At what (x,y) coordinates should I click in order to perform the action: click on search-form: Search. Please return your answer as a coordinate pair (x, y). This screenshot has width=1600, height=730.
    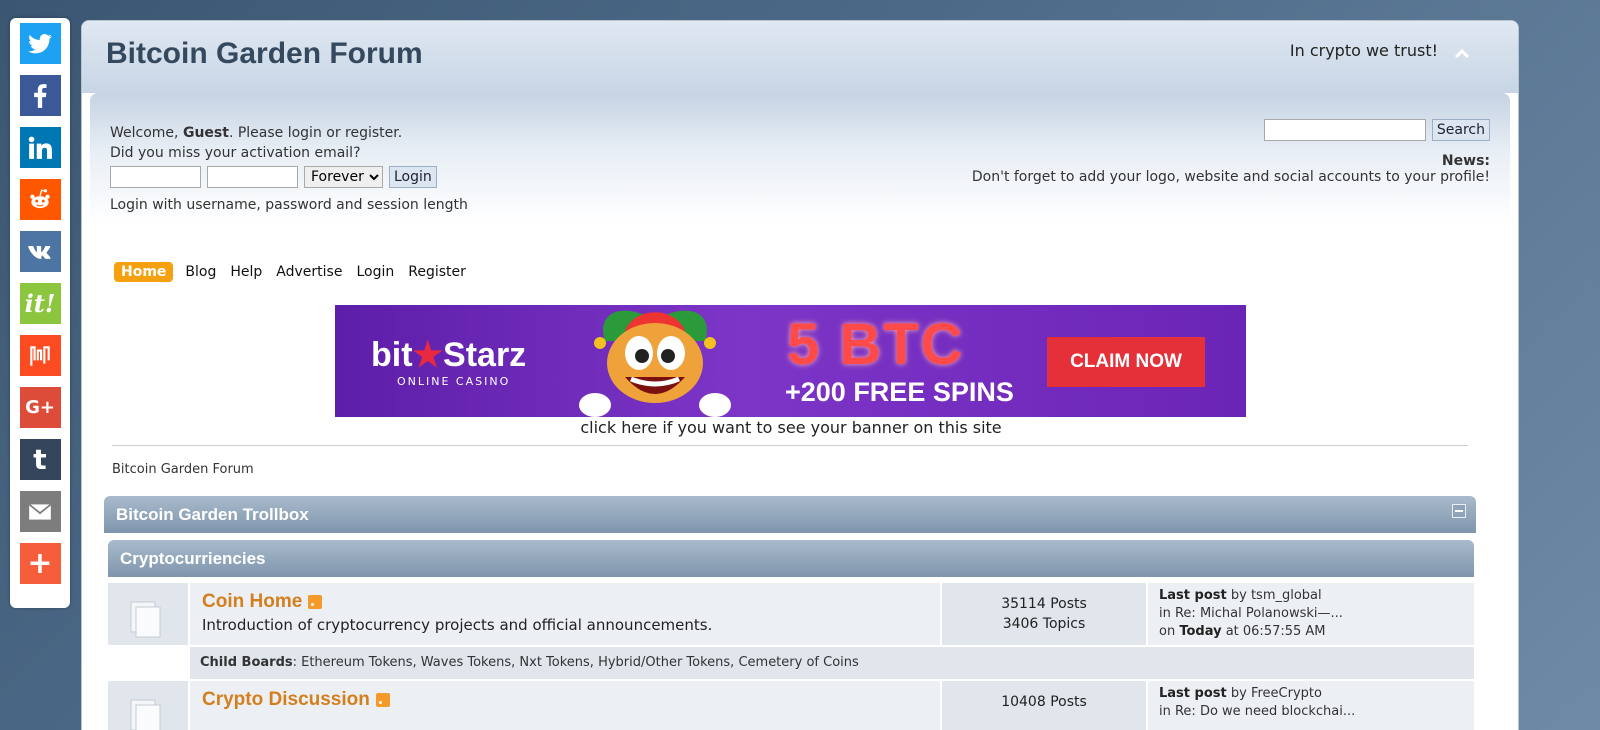
    Looking at the image, I should click on (1231, 130).